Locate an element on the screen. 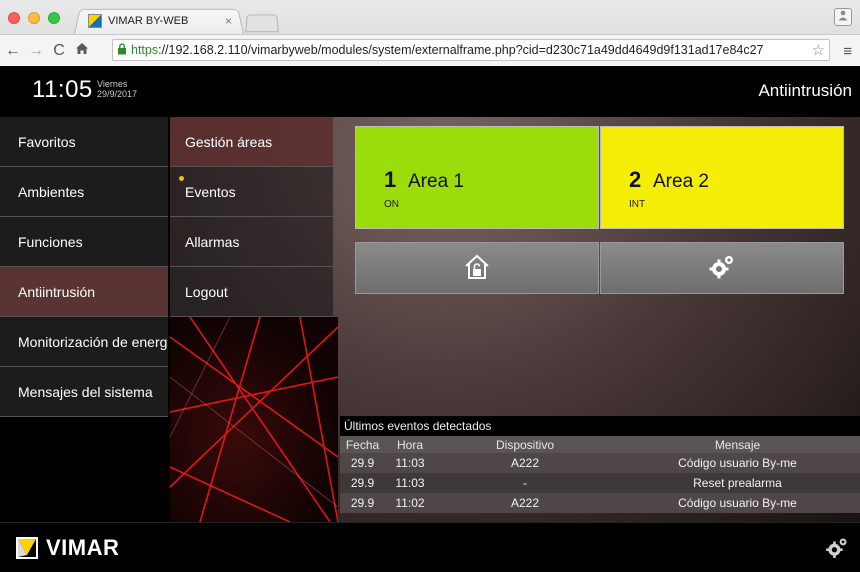 This screenshot has height=572, width=860. star-icon: ☆ is located at coordinates (818, 50).